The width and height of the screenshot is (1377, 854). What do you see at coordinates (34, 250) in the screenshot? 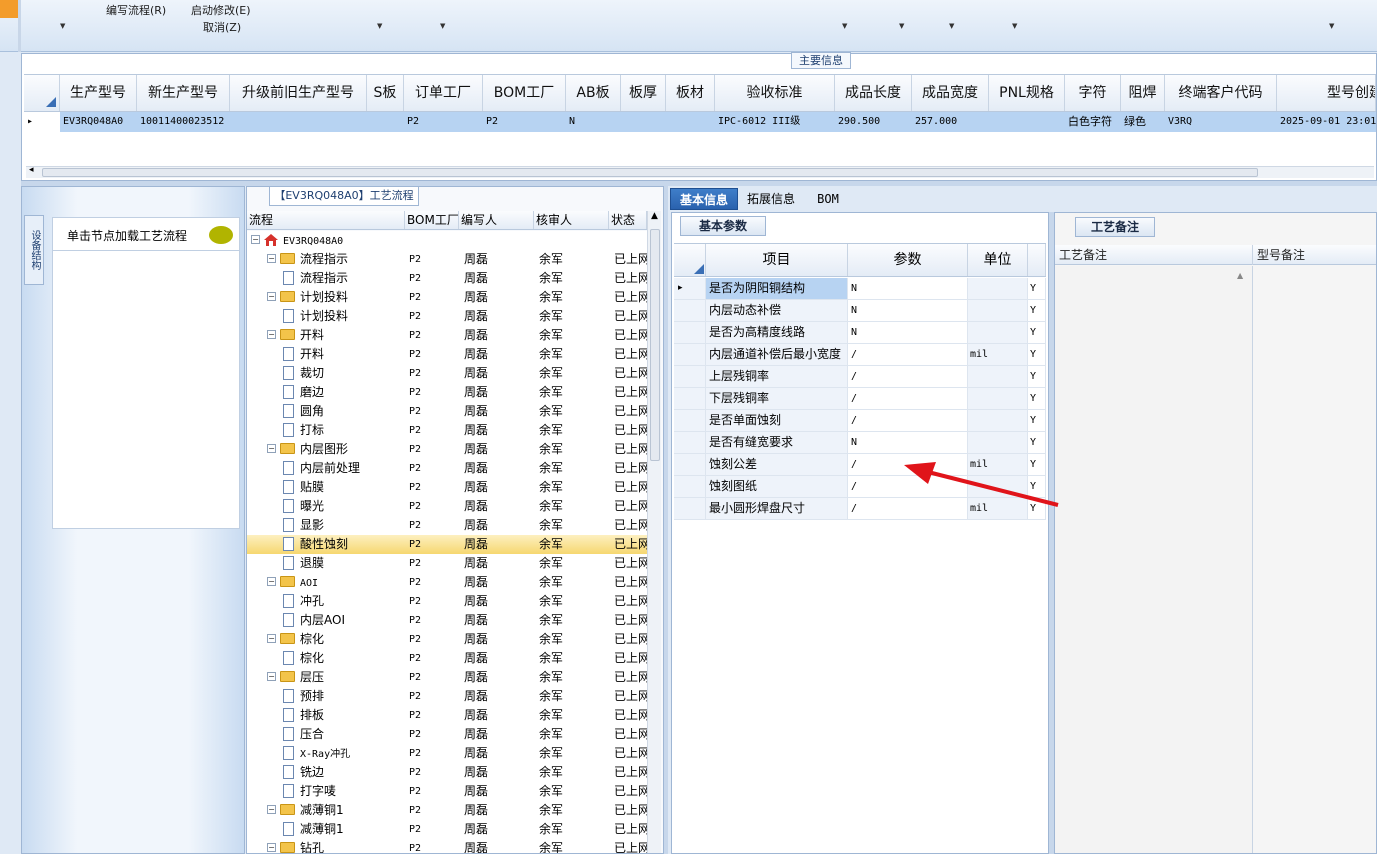
I see `equipment-structure-tab: 设备结构` at bounding box center [34, 250].